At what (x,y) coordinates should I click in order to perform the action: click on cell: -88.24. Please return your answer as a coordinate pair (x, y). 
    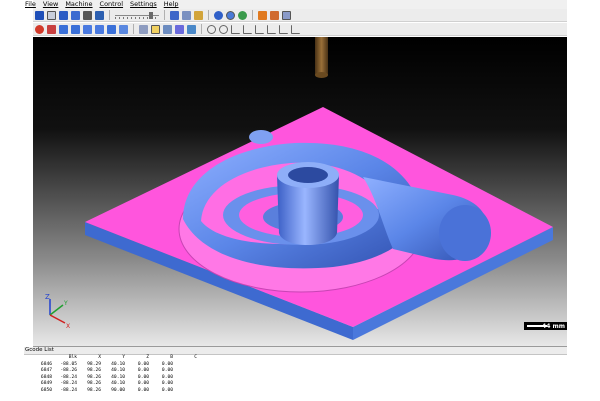
    Looking at the image, I should click on (68, 390).